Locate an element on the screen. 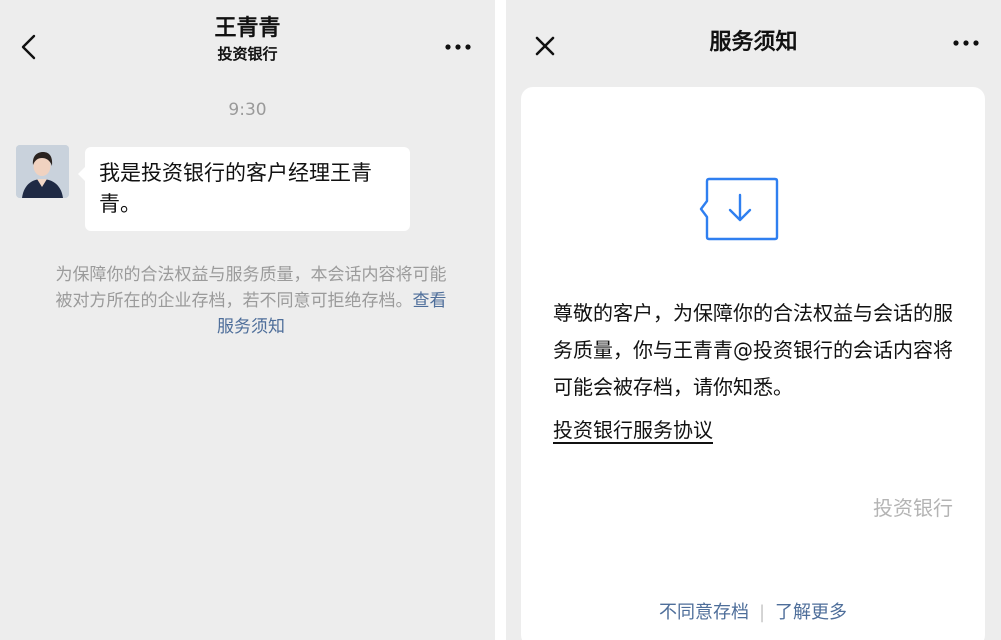 The width and height of the screenshot is (1001, 640). notice-footer: 不同意存档 | 了解更多 is located at coordinates (753, 611).